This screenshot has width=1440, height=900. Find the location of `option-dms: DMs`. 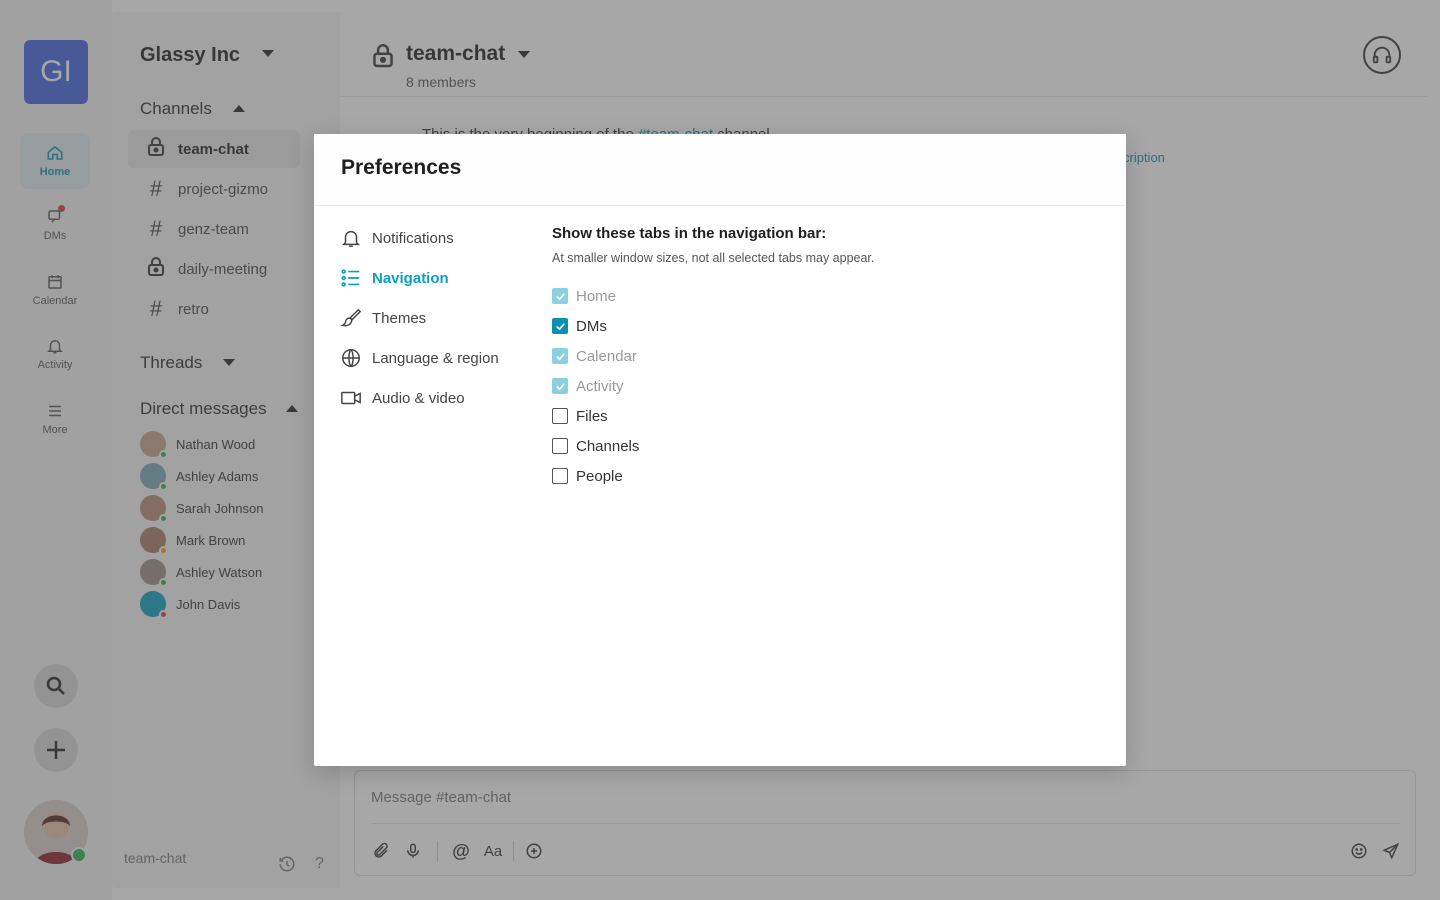

option-dms: DMs is located at coordinates (579, 326).